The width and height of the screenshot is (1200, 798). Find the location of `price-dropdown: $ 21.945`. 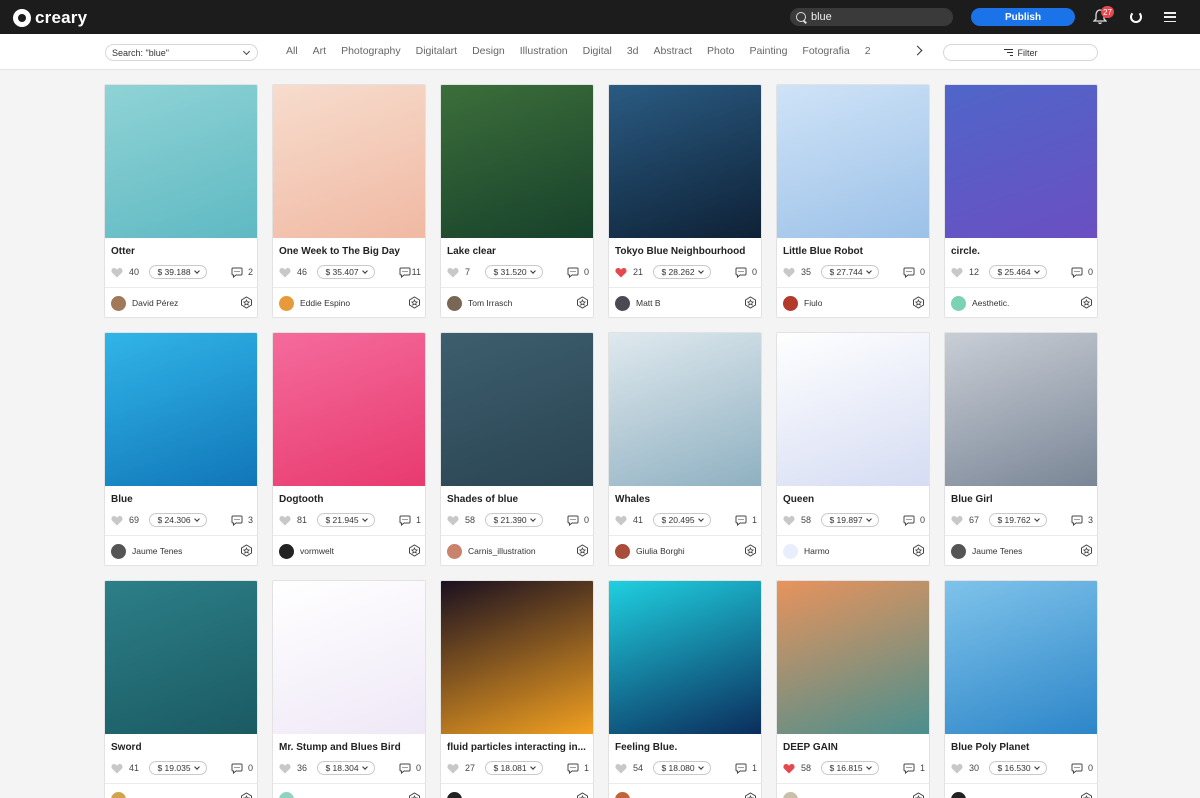

price-dropdown: $ 21.945 is located at coordinates (346, 520).